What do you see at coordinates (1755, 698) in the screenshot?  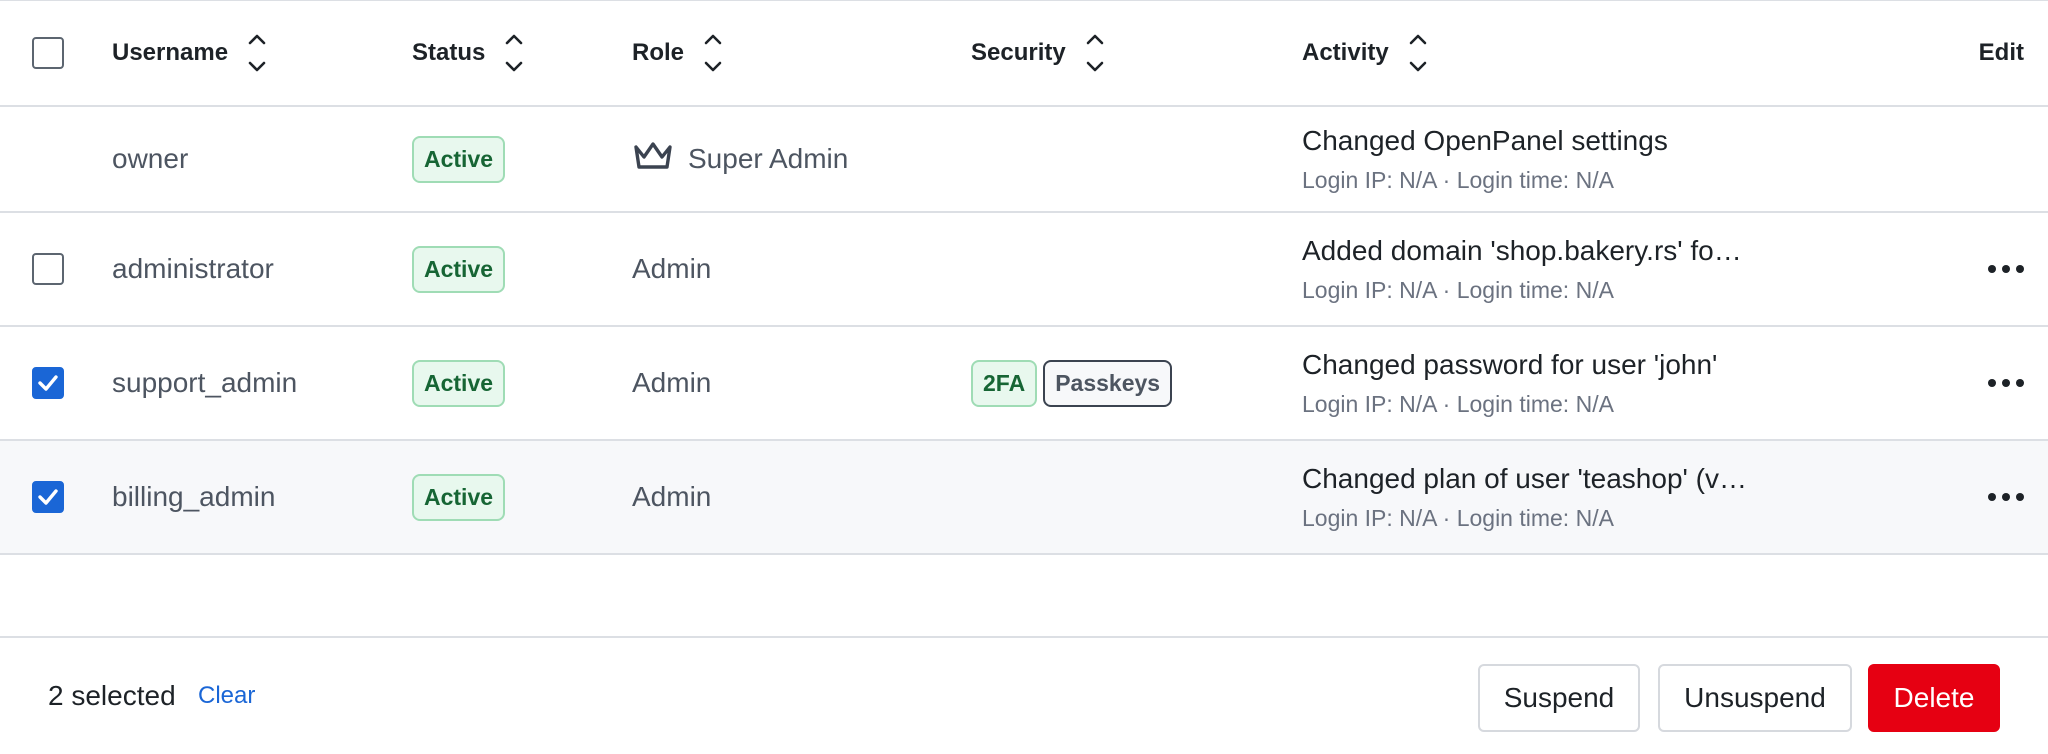 I see `unsuspend-button: Unsuspend` at bounding box center [1755, 698].